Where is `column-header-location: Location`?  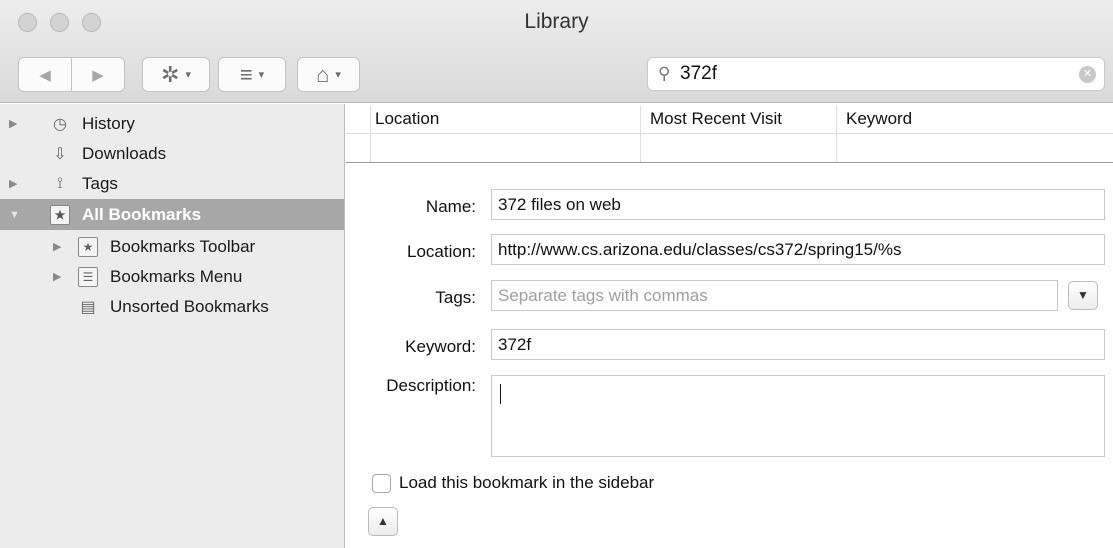
column-header-location: Location is located at coordinates (407, 119).